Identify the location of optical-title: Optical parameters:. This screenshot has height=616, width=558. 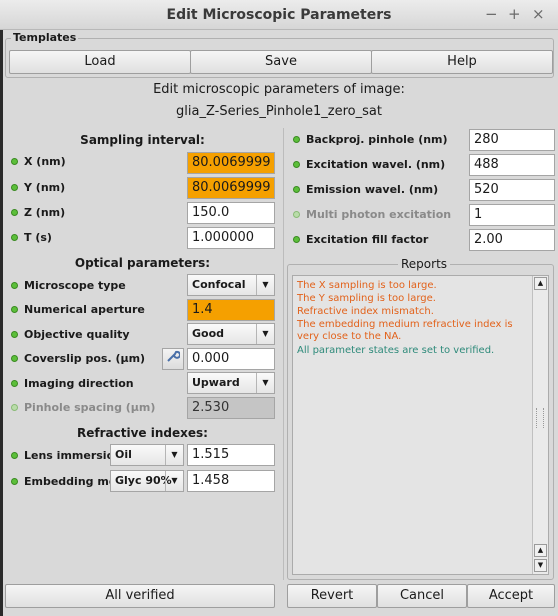
(142, 263).